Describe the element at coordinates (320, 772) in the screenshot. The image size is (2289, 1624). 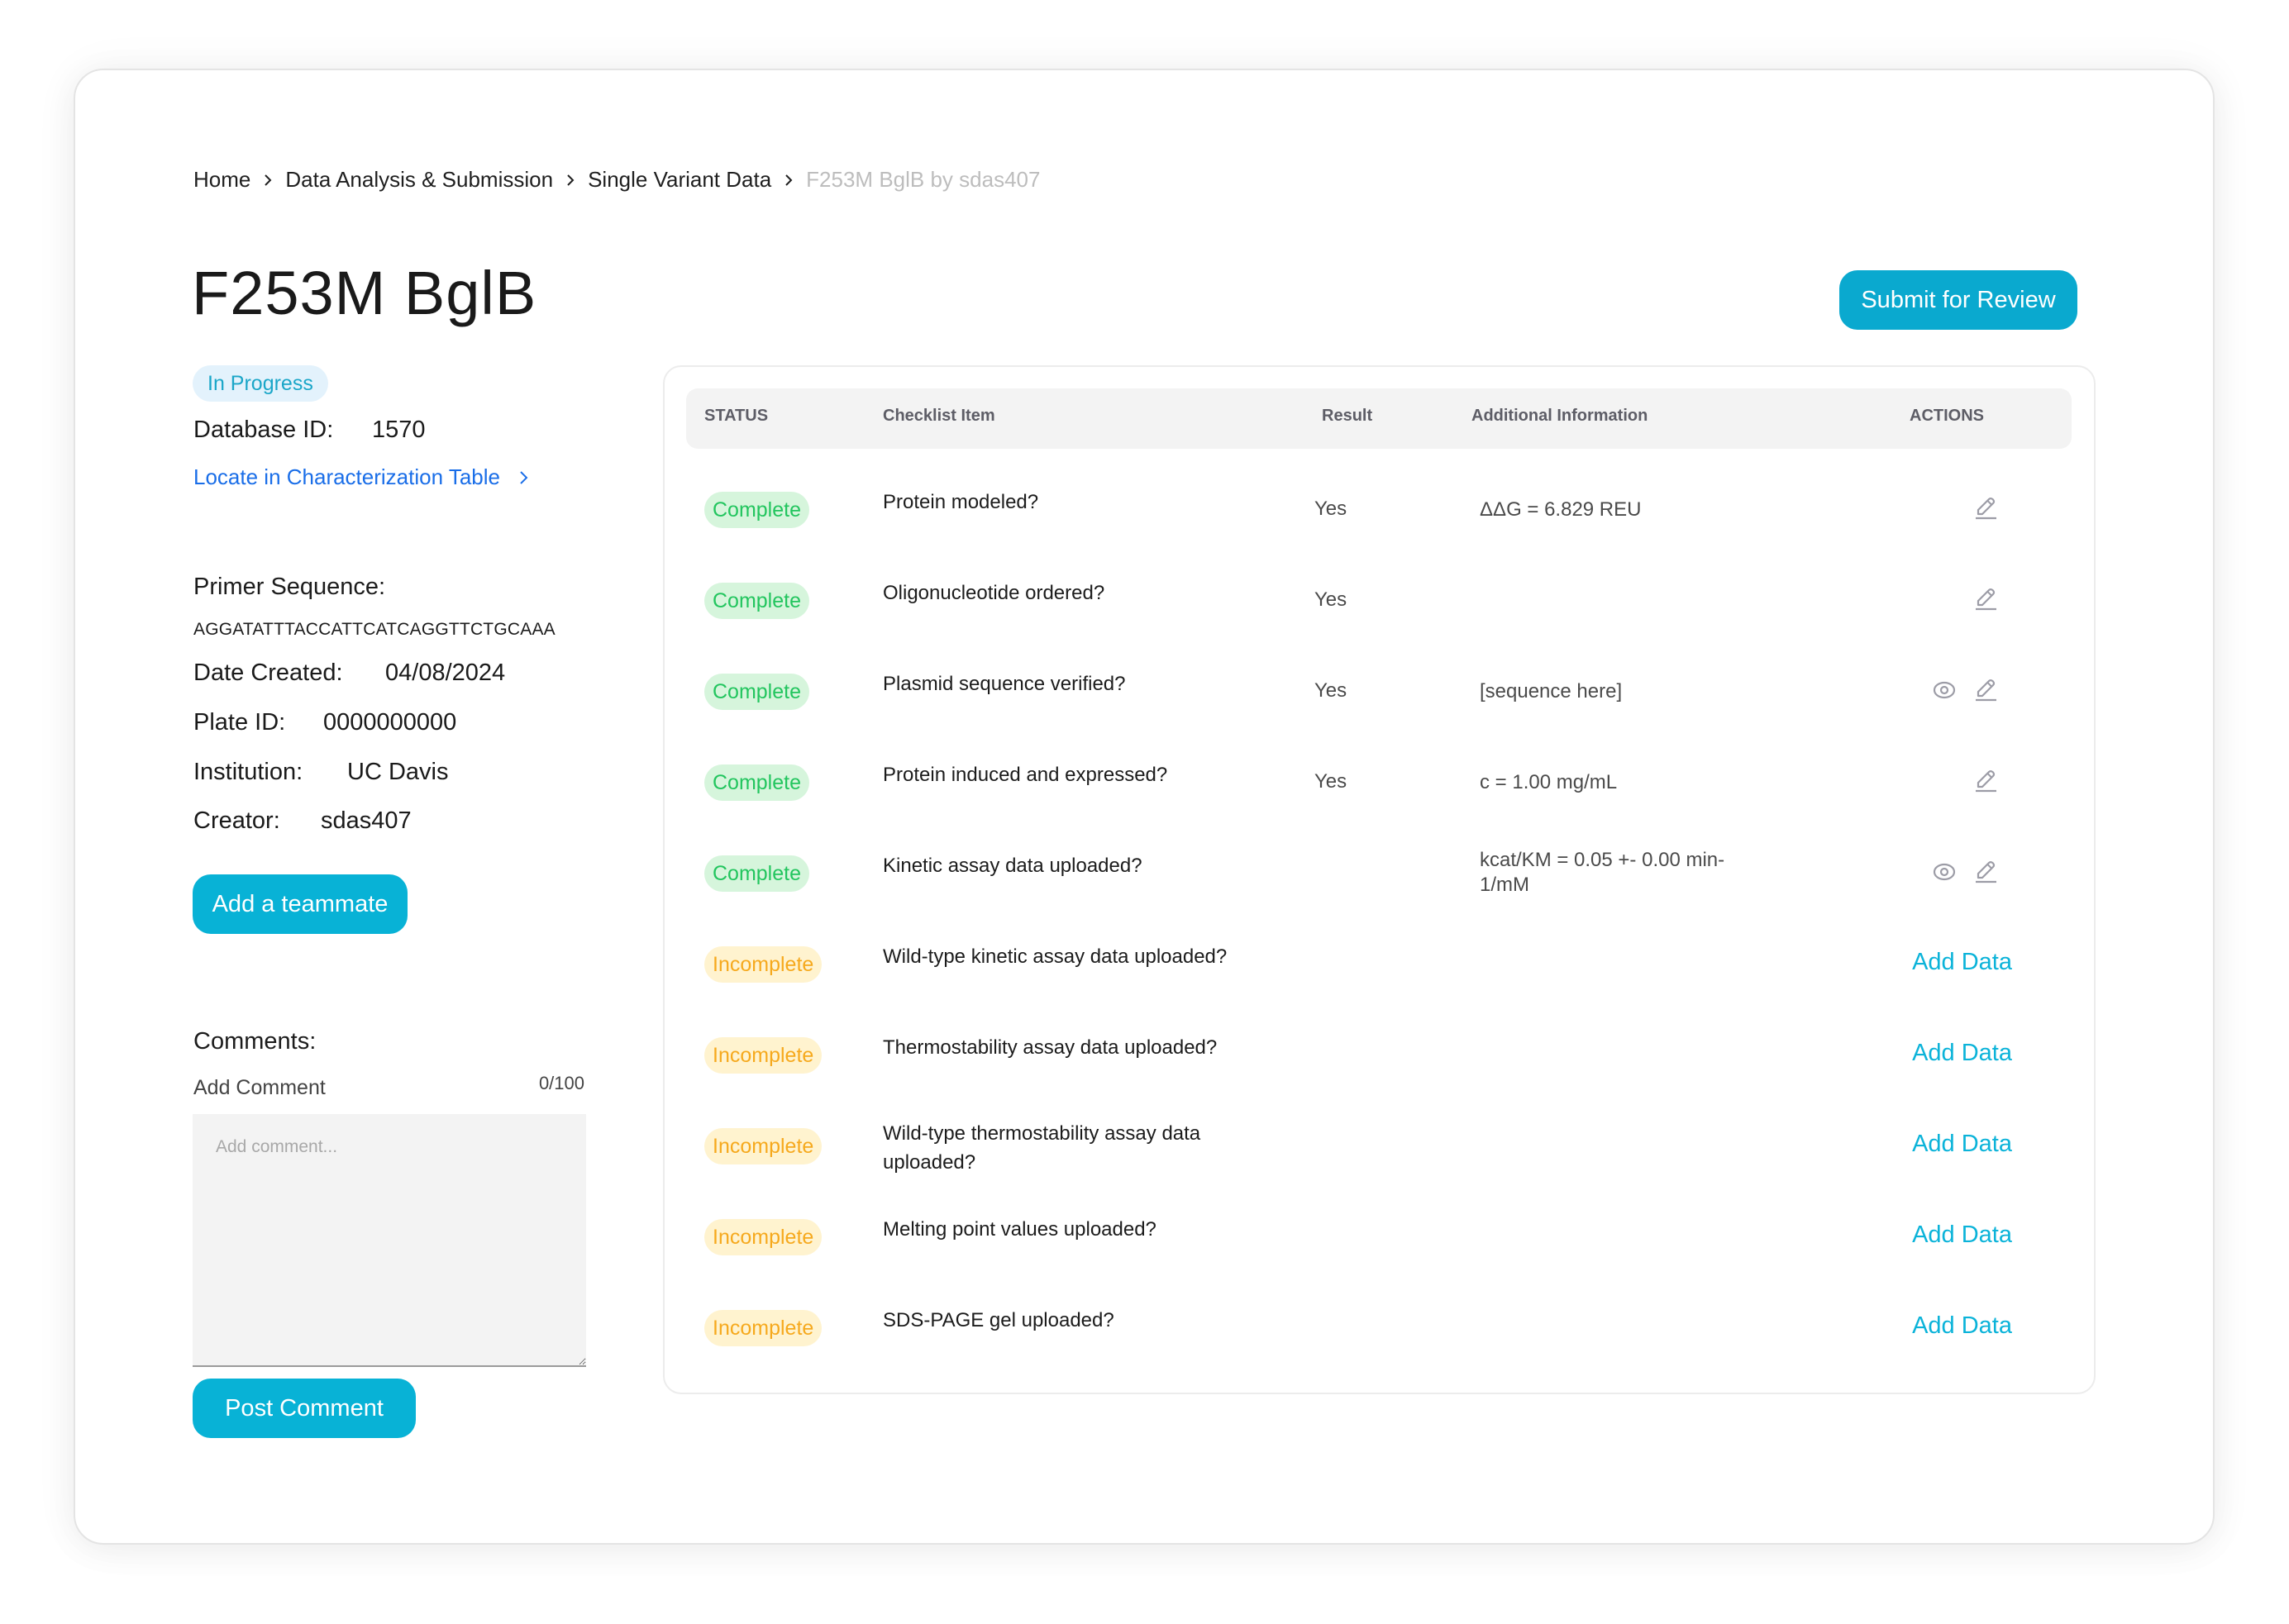
I see `institution-row: Institution: UC Davis` at that location.